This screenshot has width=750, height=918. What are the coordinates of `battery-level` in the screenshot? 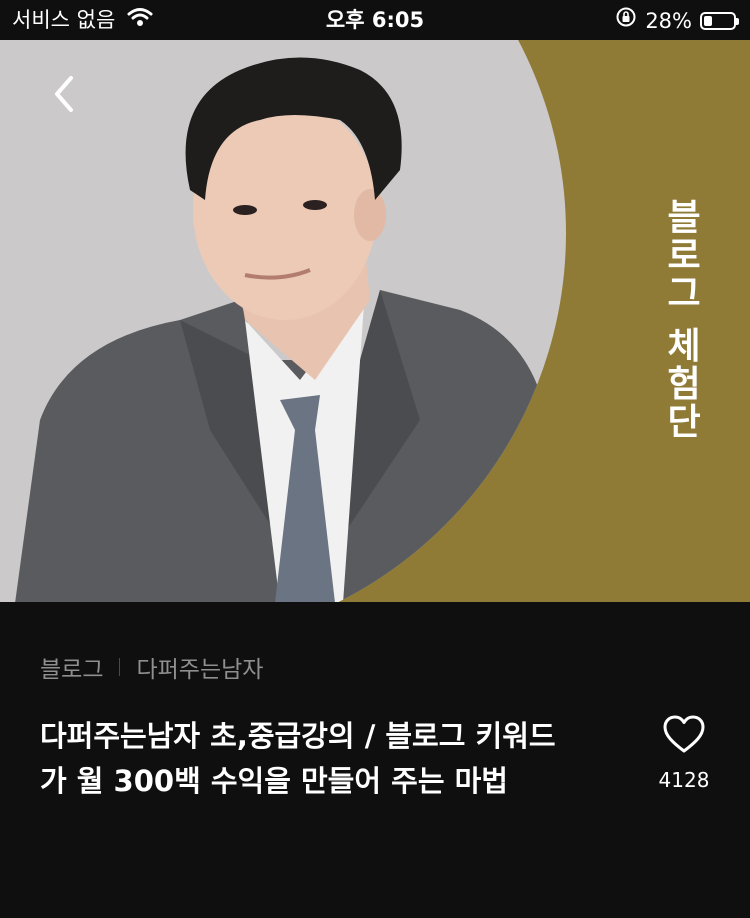 It's located at (708, 20).